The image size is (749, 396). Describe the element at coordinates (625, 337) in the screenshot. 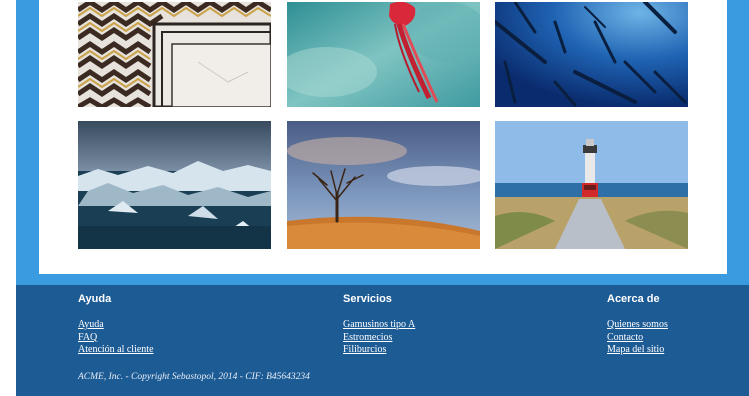

I see `footer-link-contacto: Contacto` at that location.